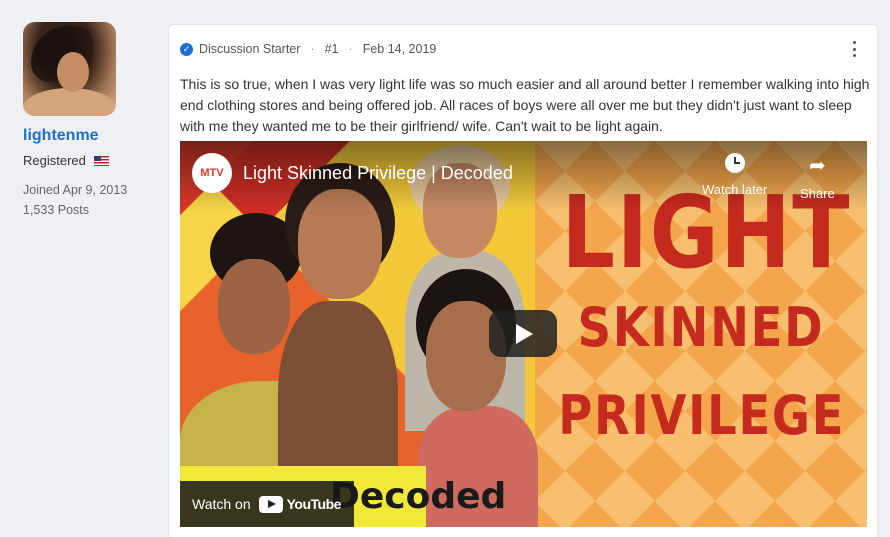  I want to click on more-options-icon, so click(854, 49).